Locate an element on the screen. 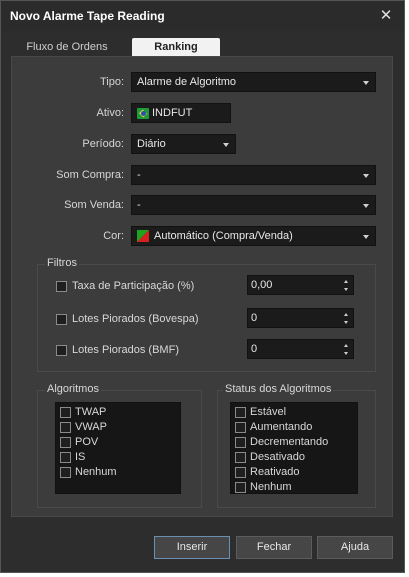 This screenshot has width=409, height=577. taxa-participacao-spinner: 0,00 is located at coordinates (300, 285).